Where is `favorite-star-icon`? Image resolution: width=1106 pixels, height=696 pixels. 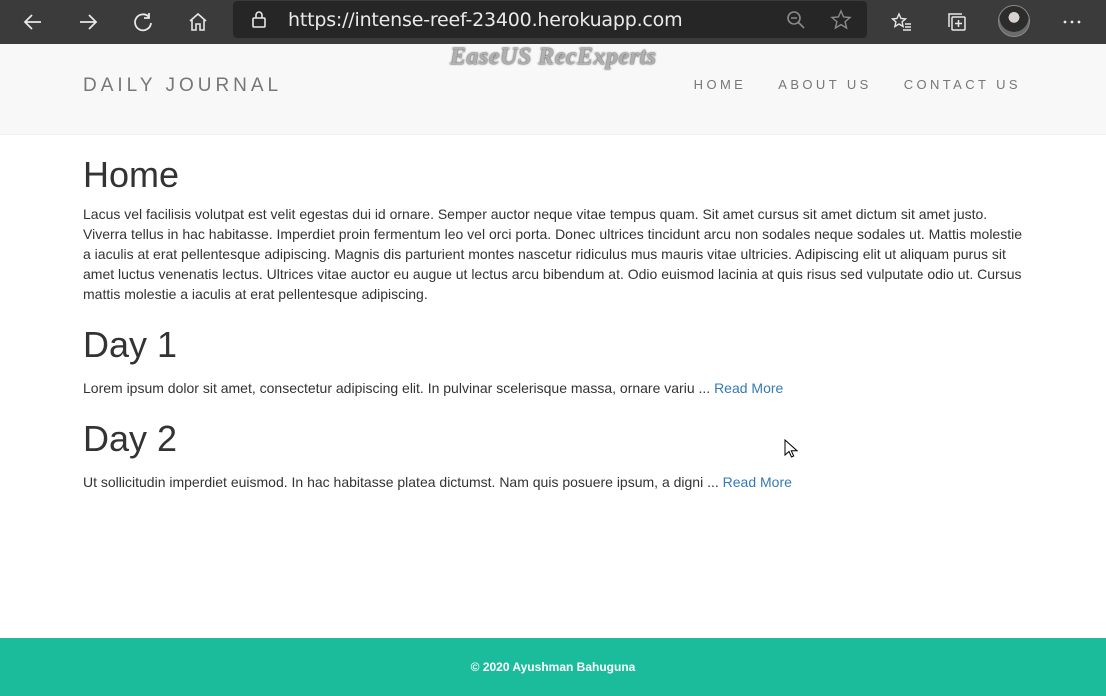
favorite-star-icon is located at coordinates (841, 20).